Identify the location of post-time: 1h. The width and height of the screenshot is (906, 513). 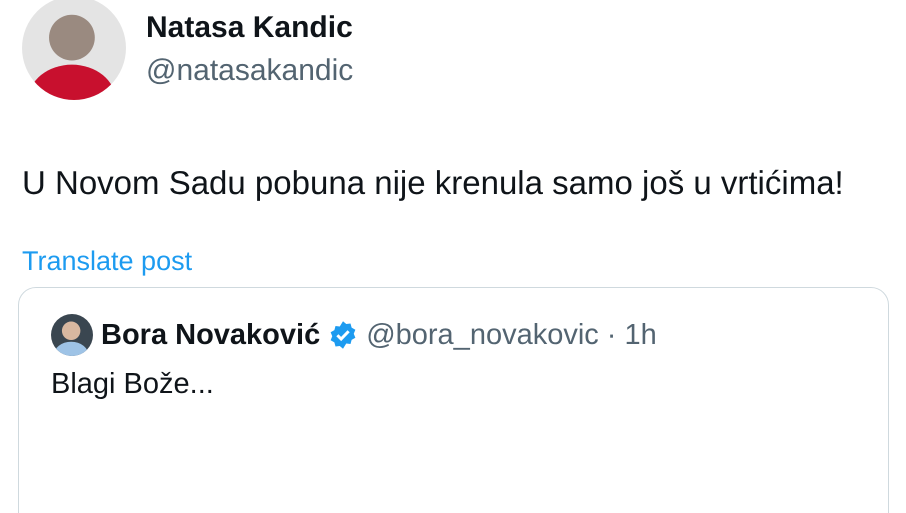
(640, 335).